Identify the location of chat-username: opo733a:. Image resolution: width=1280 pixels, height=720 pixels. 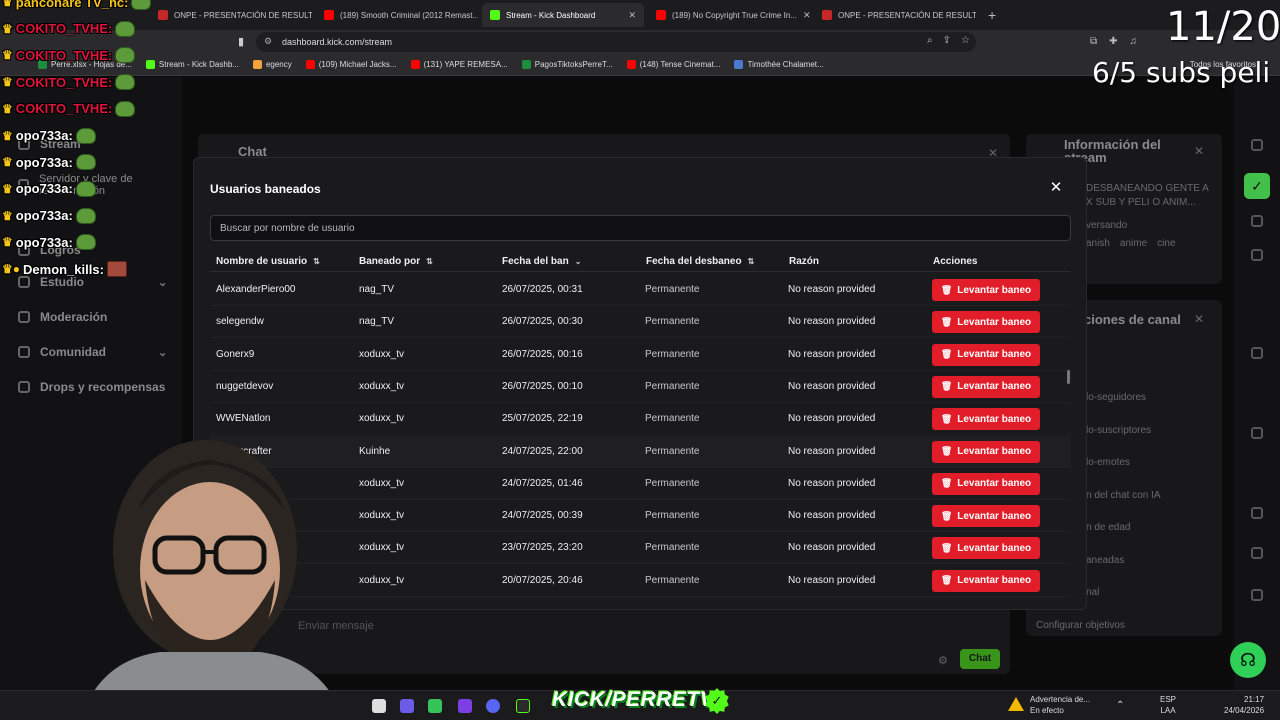
(44, 189).